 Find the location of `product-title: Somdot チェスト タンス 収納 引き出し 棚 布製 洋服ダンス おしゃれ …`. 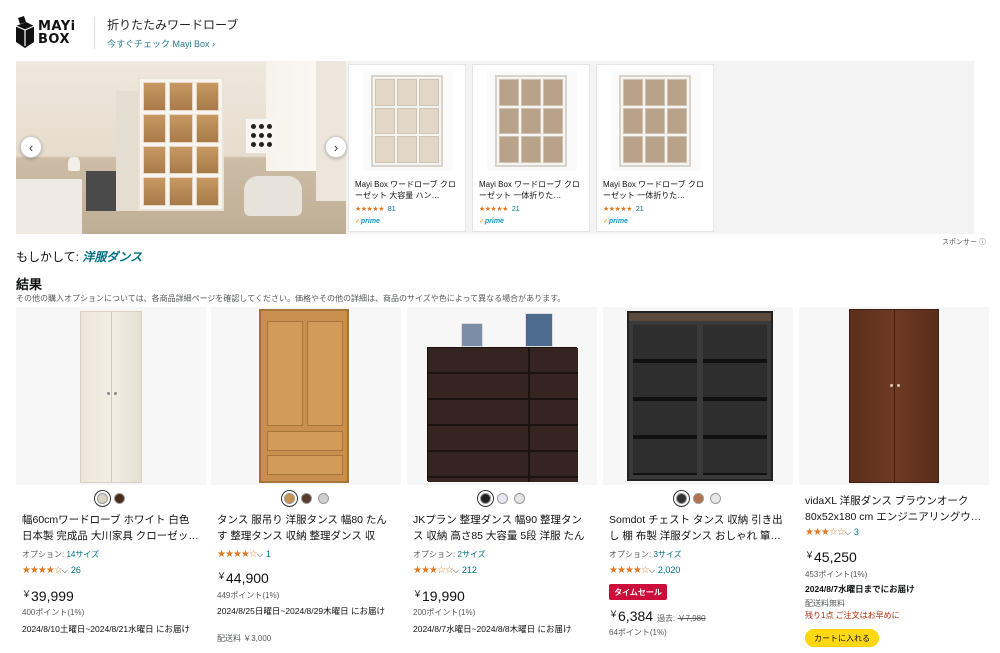

product-title: Somdot チェスト タンス 収納 引き出し 棚 布製 洋服ダンス おしゃれ … is located at coordinates (698, 528).